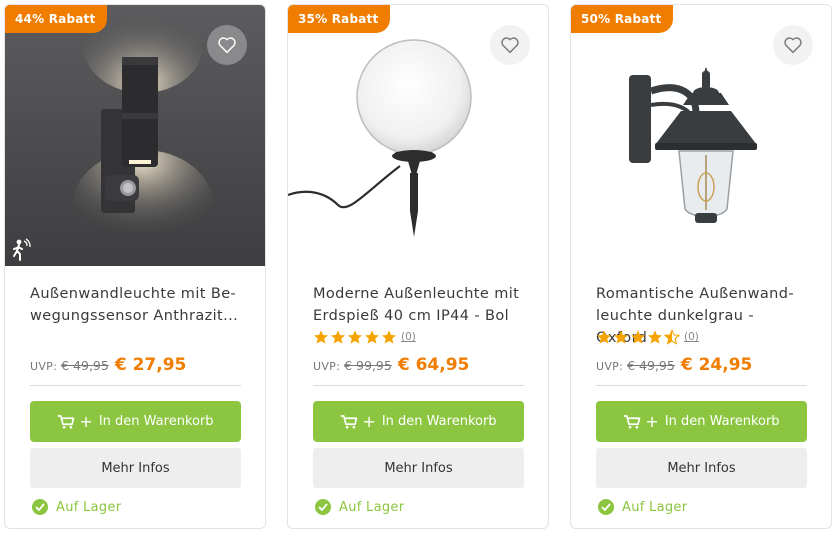 This screenshot has width=835, height=533. What do you see at coordinates (339, 19) in the screenshot?
I see `discount-badge: 35% Rabatt` at bounding box center [339, 19].